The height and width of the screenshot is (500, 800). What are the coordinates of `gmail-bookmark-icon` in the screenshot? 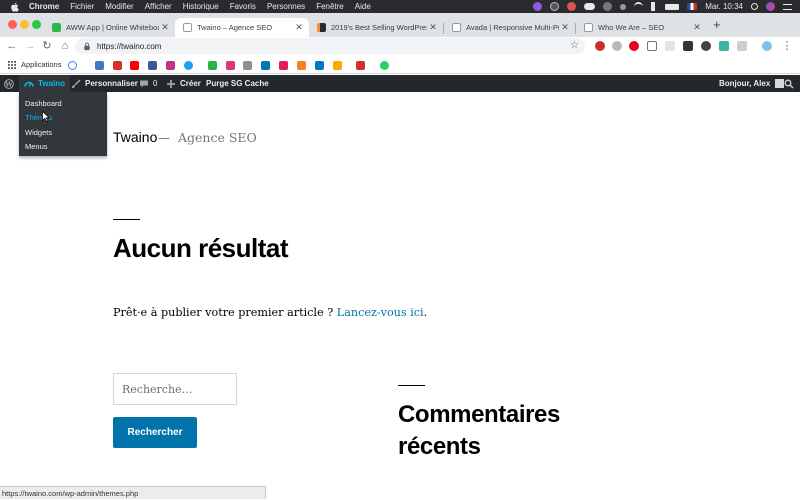 It's located at (117, 65).